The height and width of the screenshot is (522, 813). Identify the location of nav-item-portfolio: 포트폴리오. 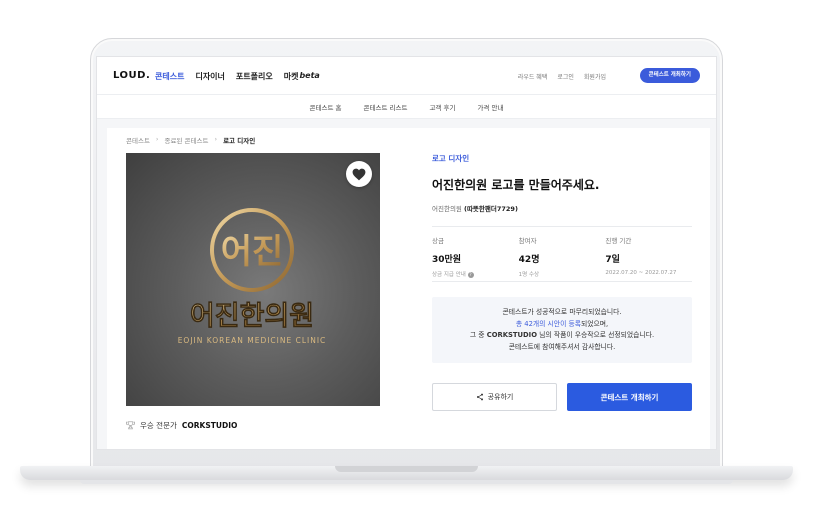
(254, 76).